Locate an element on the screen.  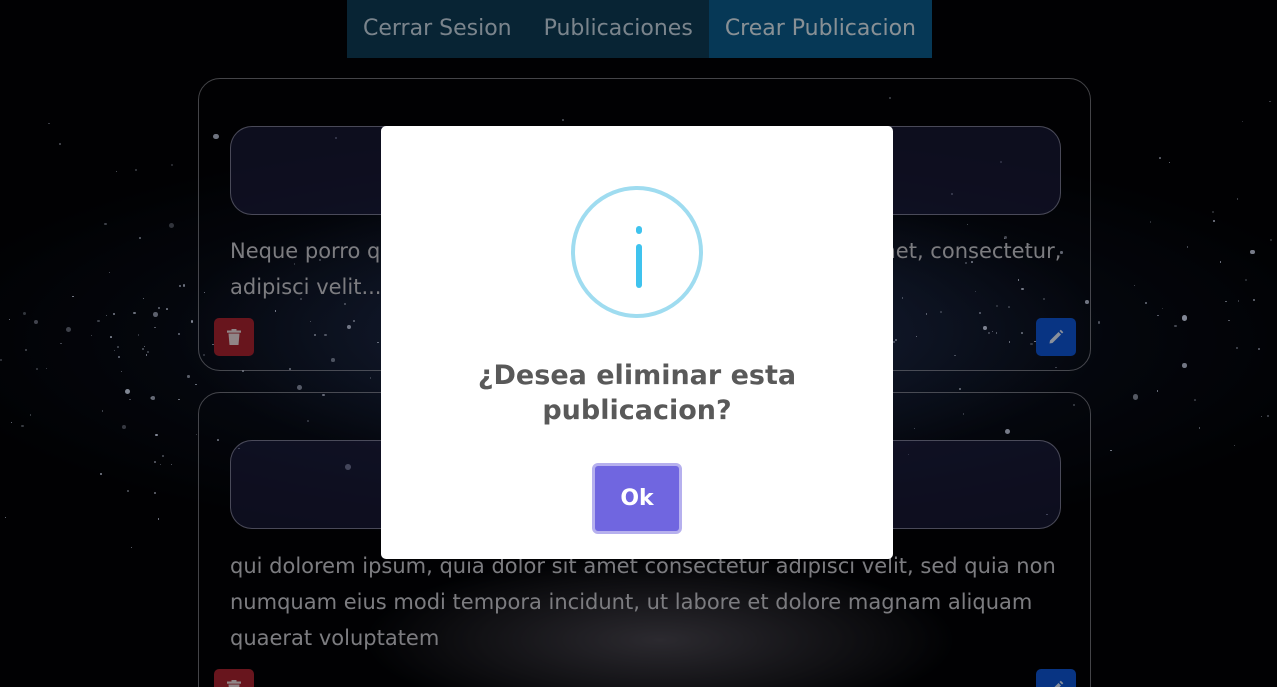
info-icon is located at coordinates (637, 252).